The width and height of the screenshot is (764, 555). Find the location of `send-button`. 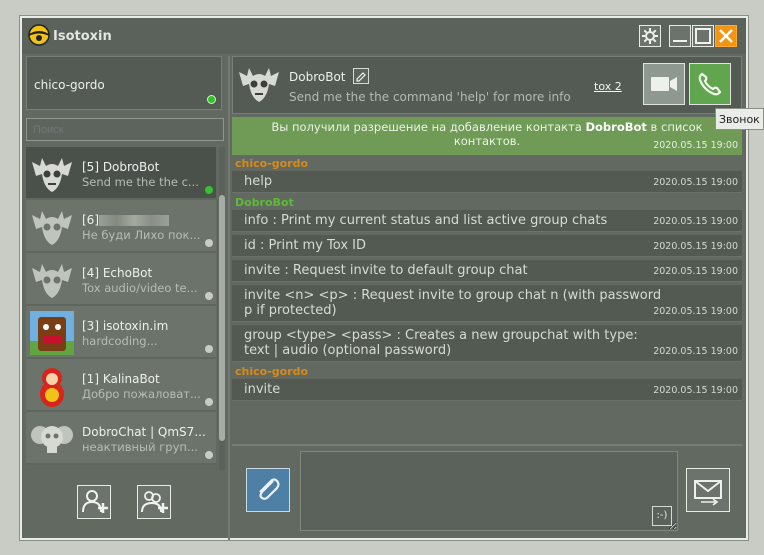

send-button is located at coordinates (708, 490).